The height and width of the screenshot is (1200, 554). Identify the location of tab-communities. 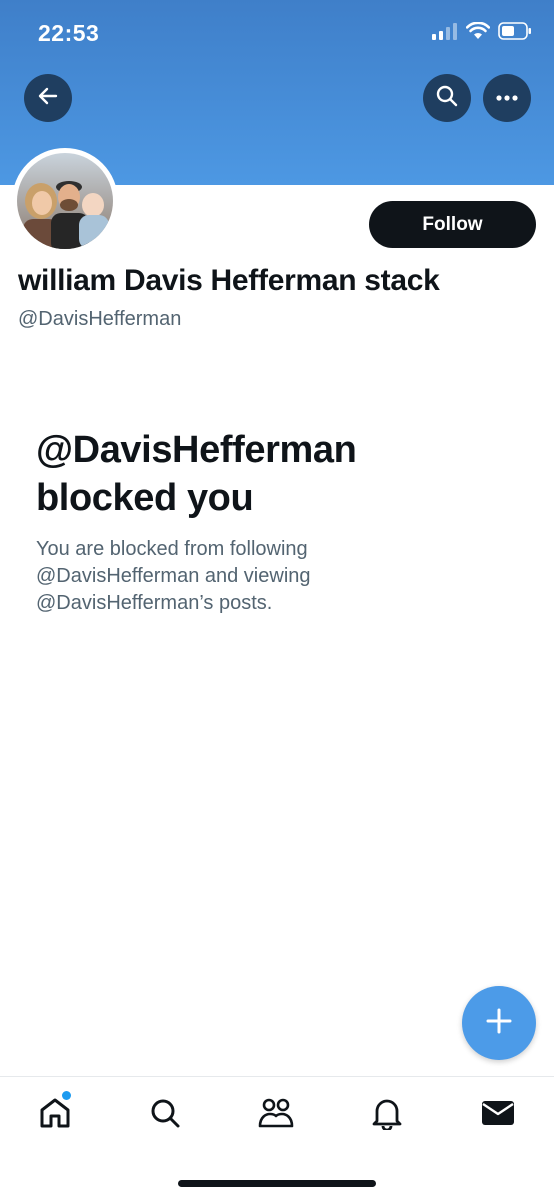
(276, 1115).